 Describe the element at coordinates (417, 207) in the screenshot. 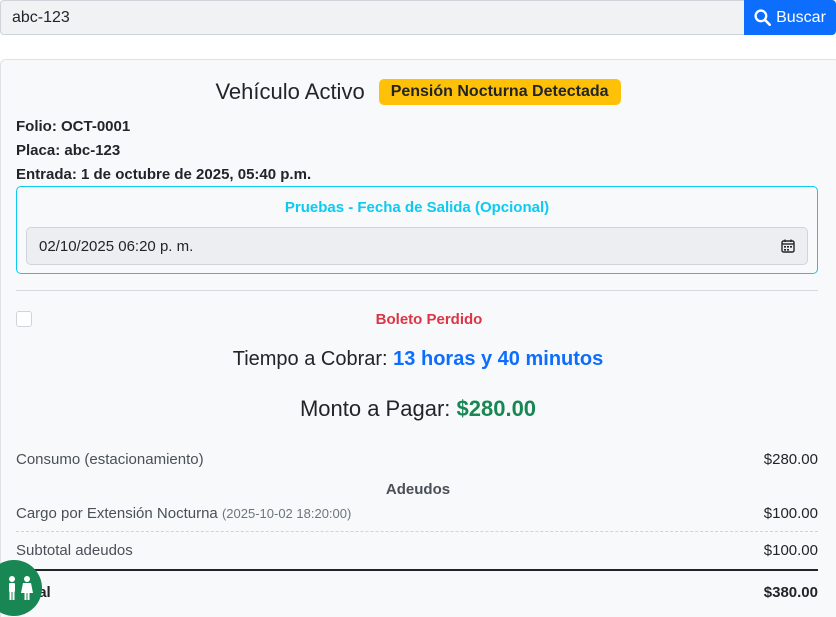

I see `test-exit-date-label: Pruebas - Fecha de Salida (Opcional)` at that location.